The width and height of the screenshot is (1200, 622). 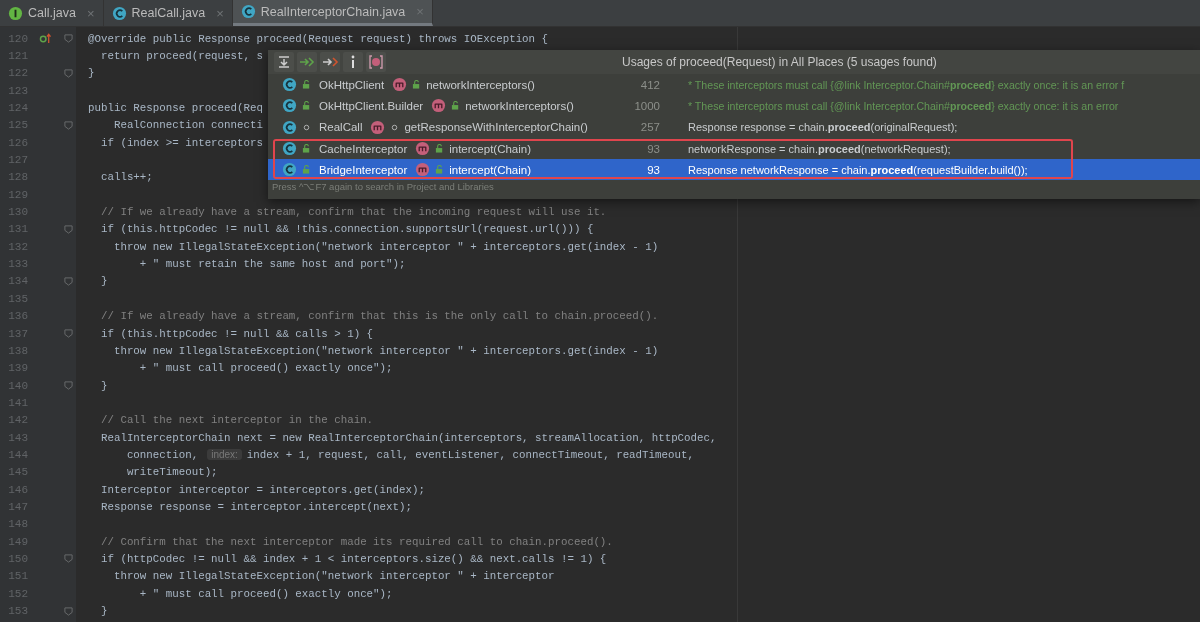 I want to click on code-line: Interceptor interceptor = interceptors.get(index);, so click(x=262, y=489).